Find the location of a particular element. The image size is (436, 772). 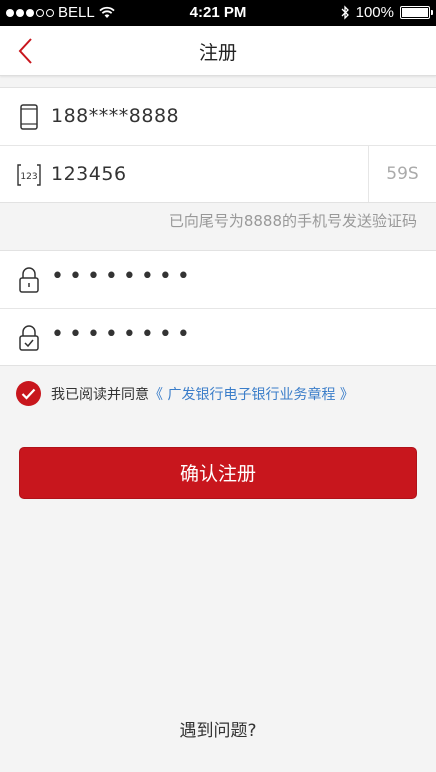

lock-icon is located at coordinates (29, 280).